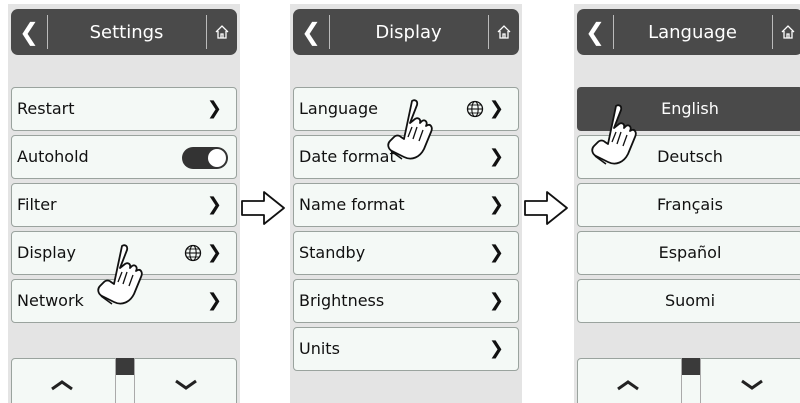 Image resolution: width=800 pixels, height=403 pixels. Describe the element at coordinates (217, 158) in the screenshot. I see `toggle-knob` at that location.